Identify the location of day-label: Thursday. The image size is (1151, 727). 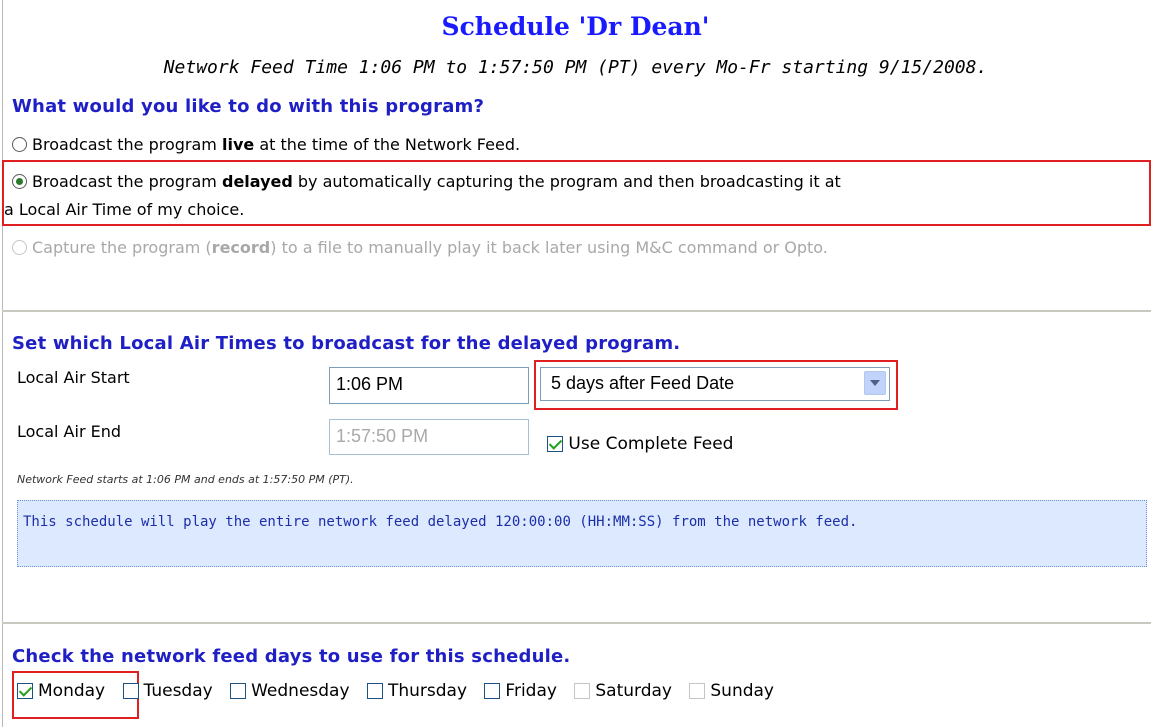
(427, 691).